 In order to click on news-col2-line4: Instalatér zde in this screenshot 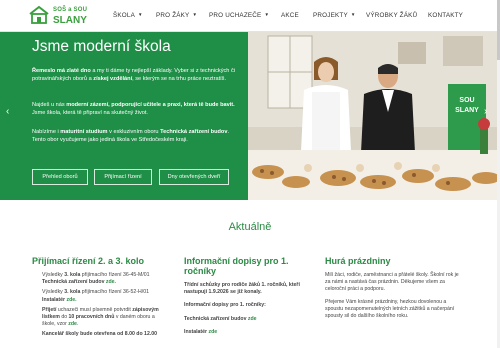, I will do `click(201, 331)`.